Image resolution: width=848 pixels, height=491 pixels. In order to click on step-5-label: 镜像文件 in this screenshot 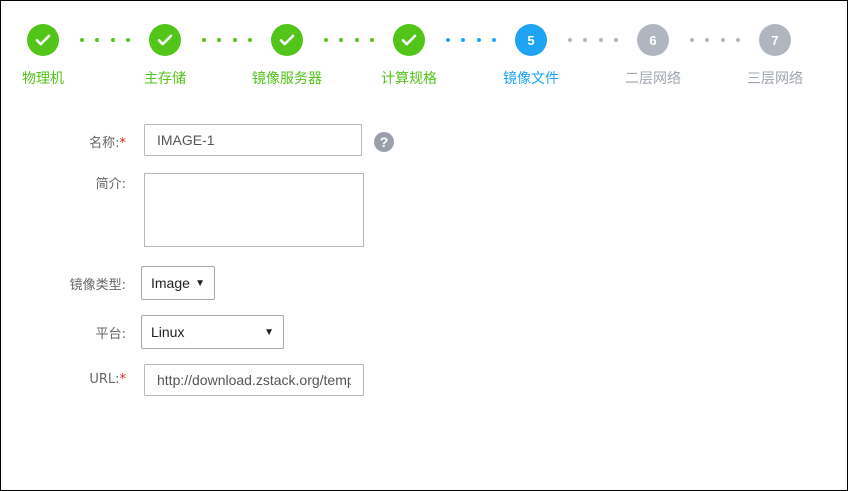, I will do `click(531, 78)`.